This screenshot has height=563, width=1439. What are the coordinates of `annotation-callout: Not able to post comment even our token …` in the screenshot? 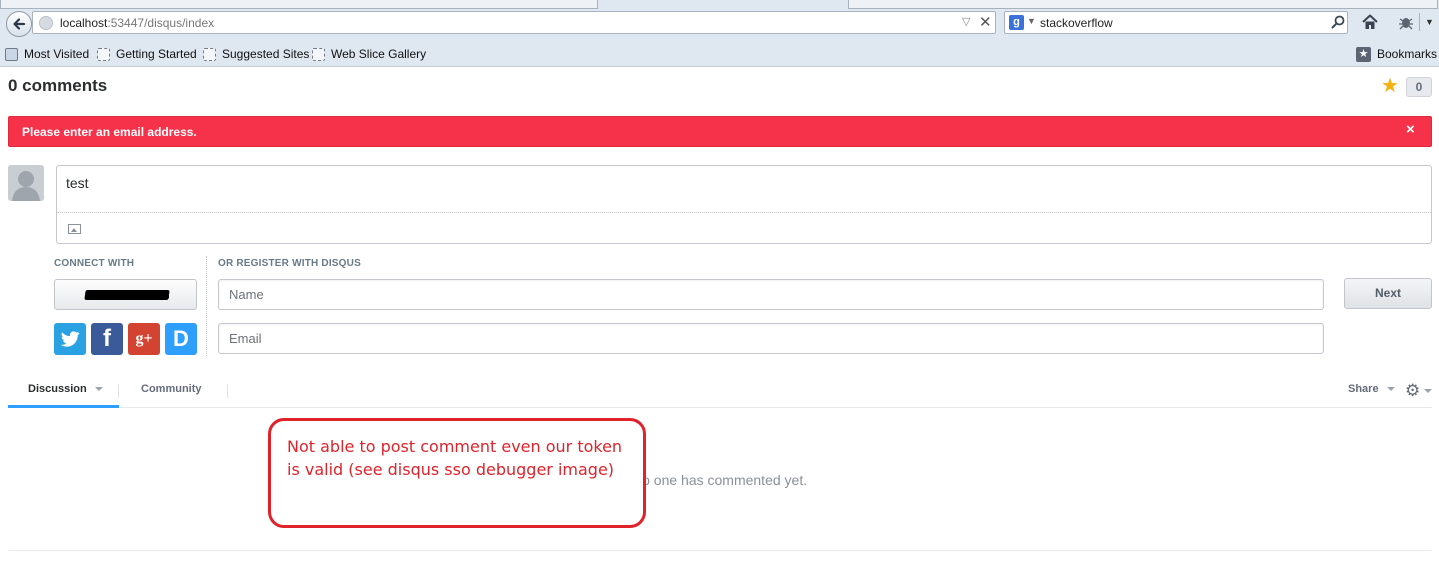 It's located at (457, 473).